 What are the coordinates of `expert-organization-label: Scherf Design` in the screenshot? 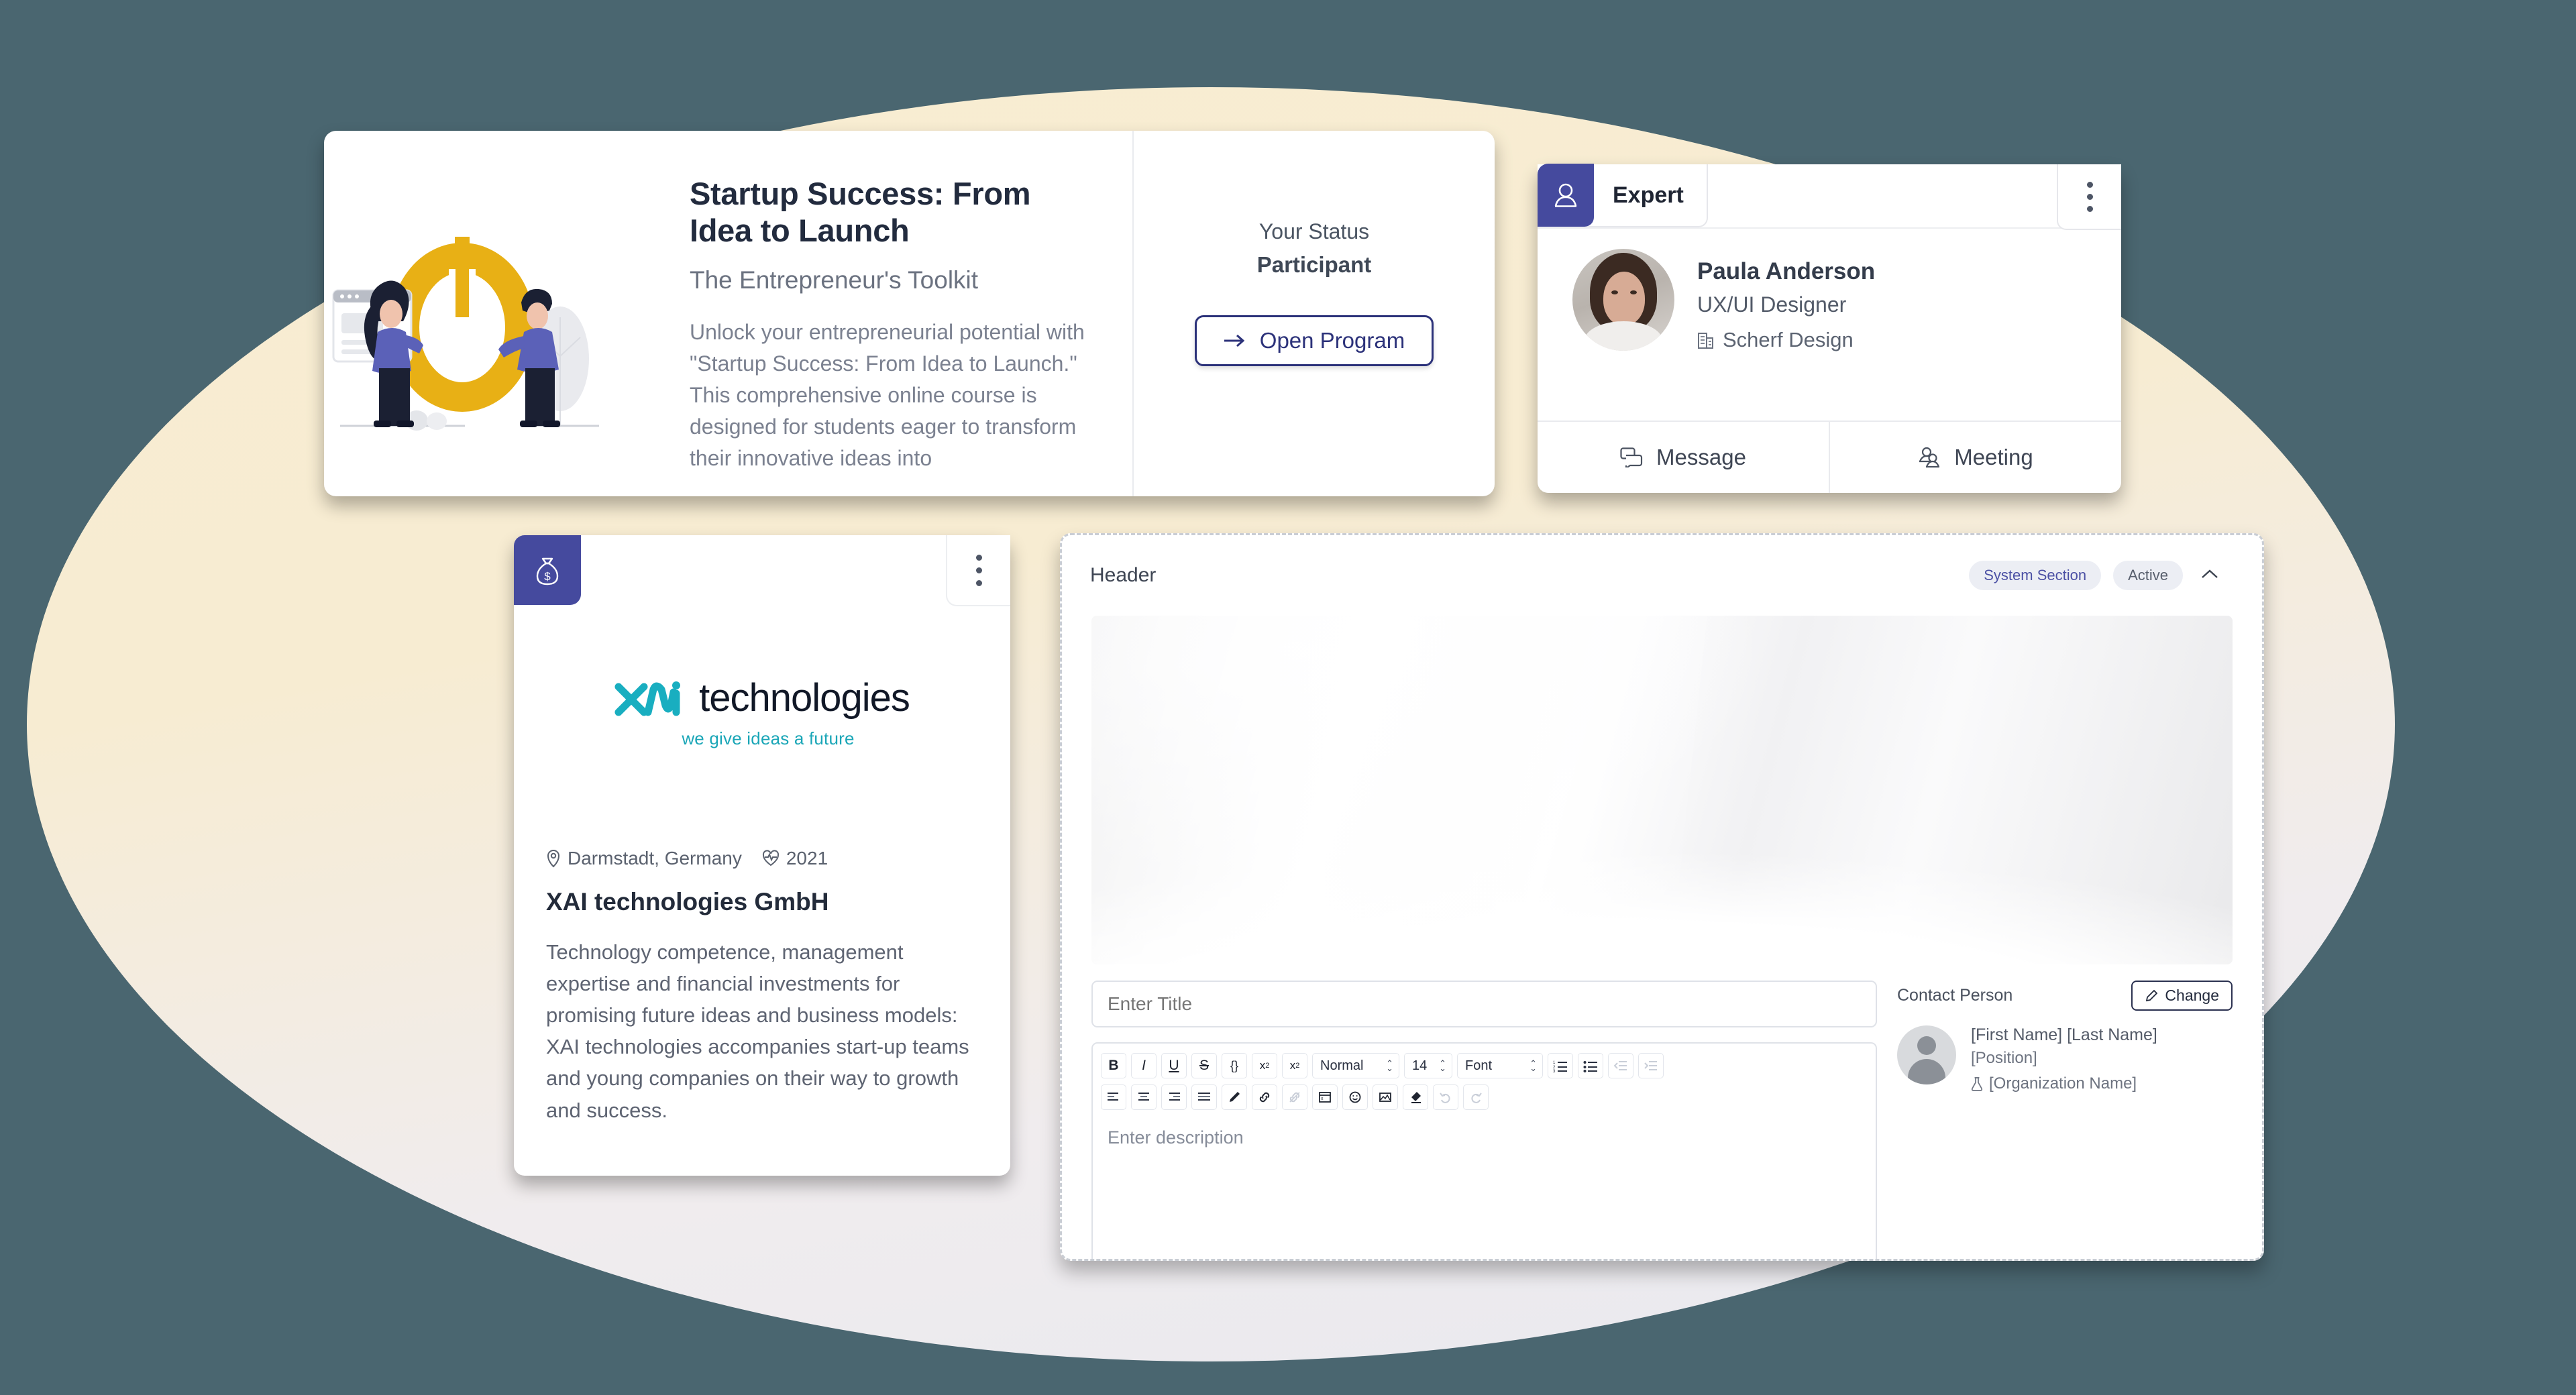 It's located at (1788, 339).